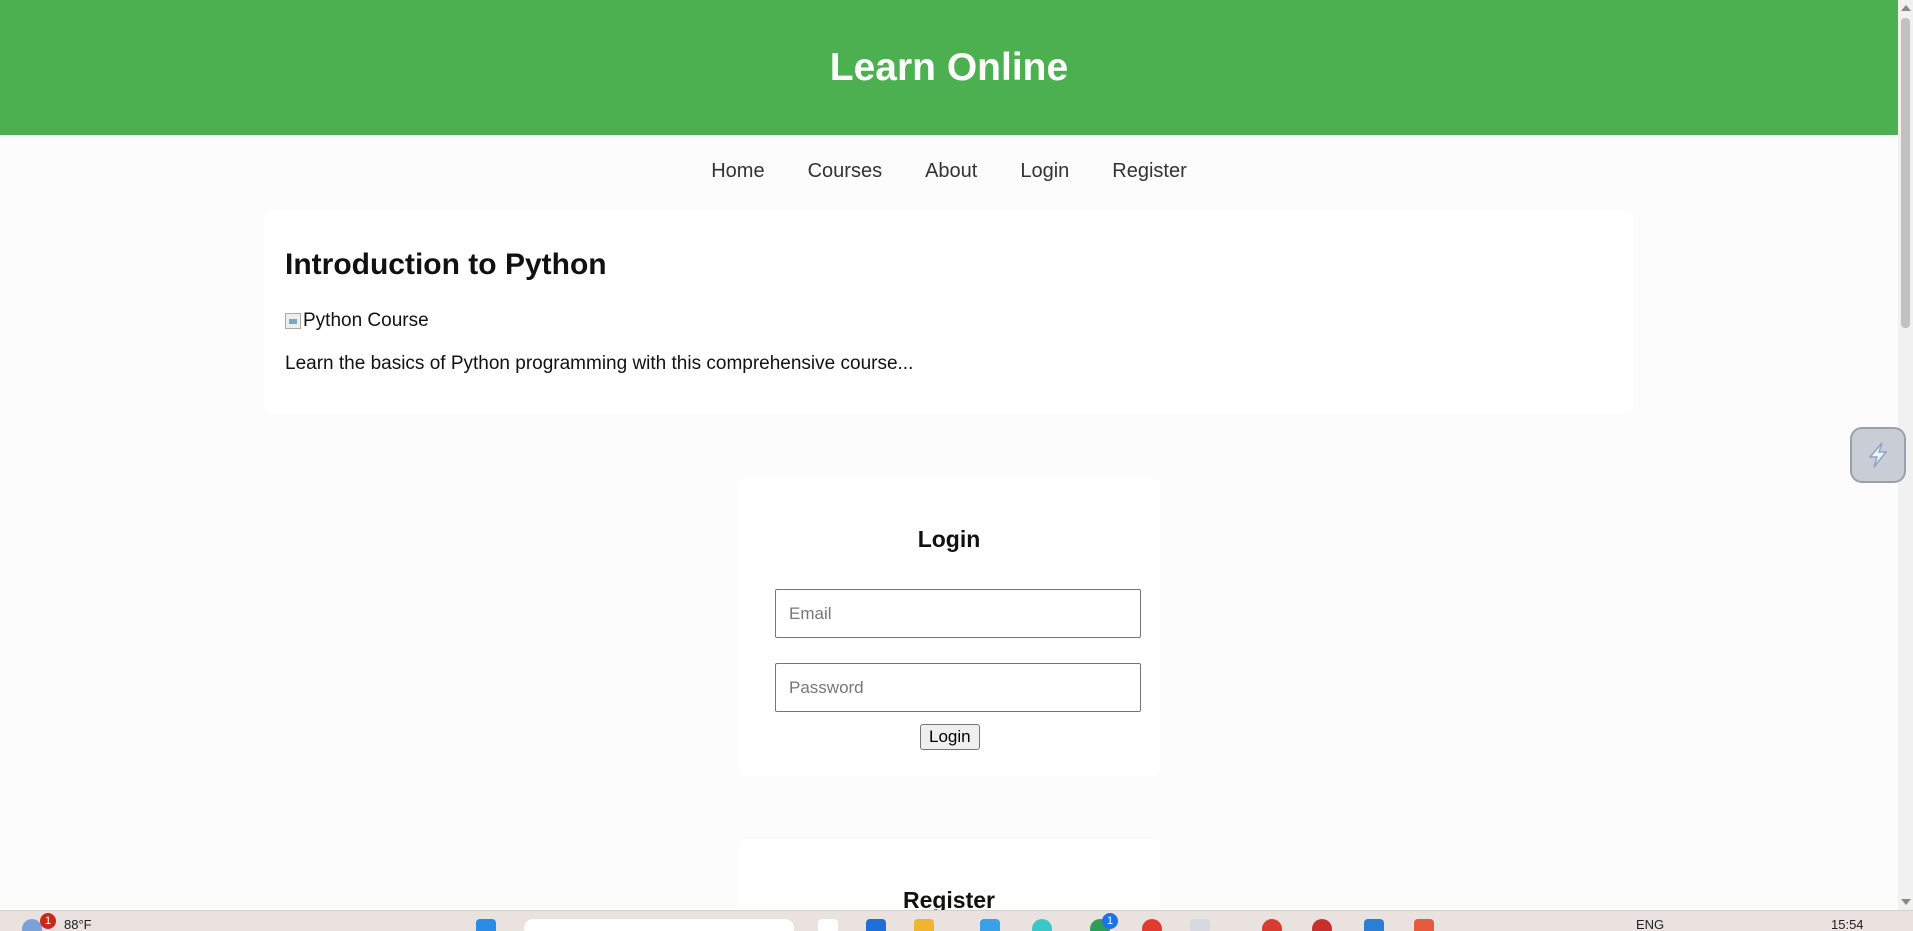 The image size is (1913, 931). Describe the element at coordinates (1272, 925) in the screenshot. I see `chrome-alt-icon` at that location.